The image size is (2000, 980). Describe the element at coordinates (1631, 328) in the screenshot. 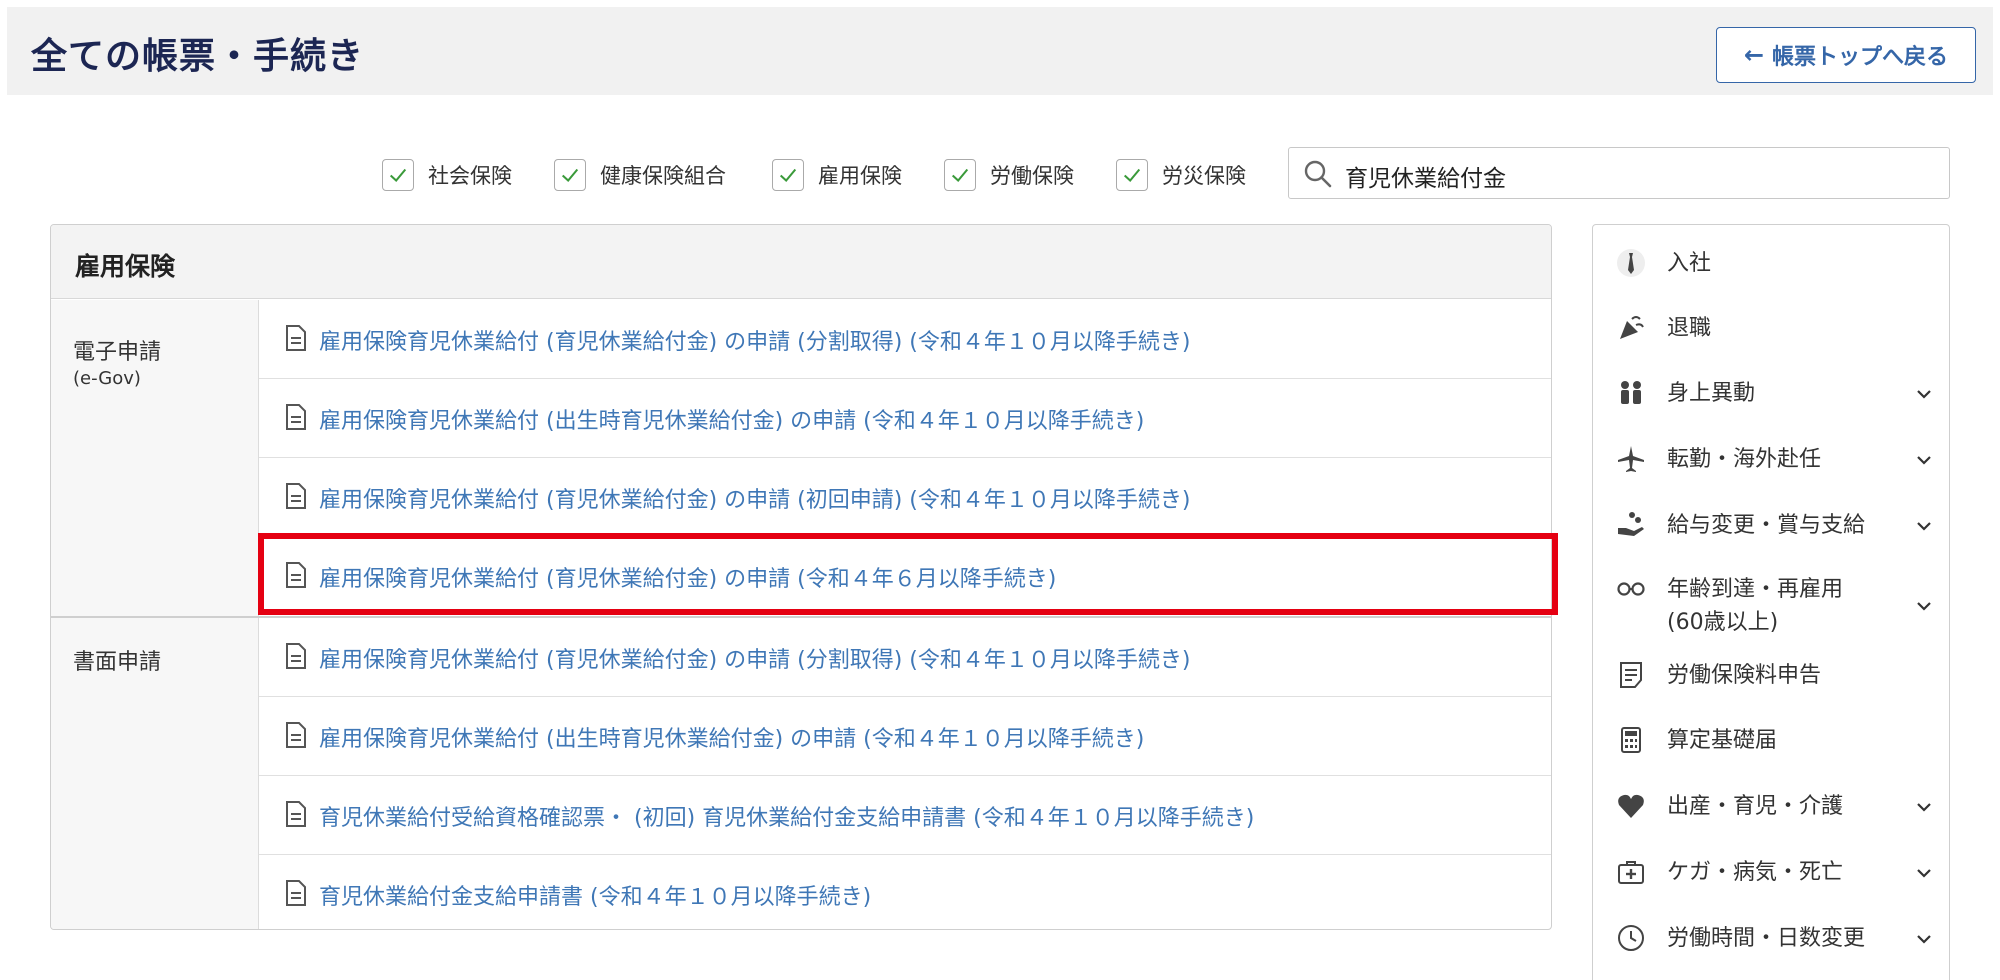

I see `party-popper-icon` at that location.